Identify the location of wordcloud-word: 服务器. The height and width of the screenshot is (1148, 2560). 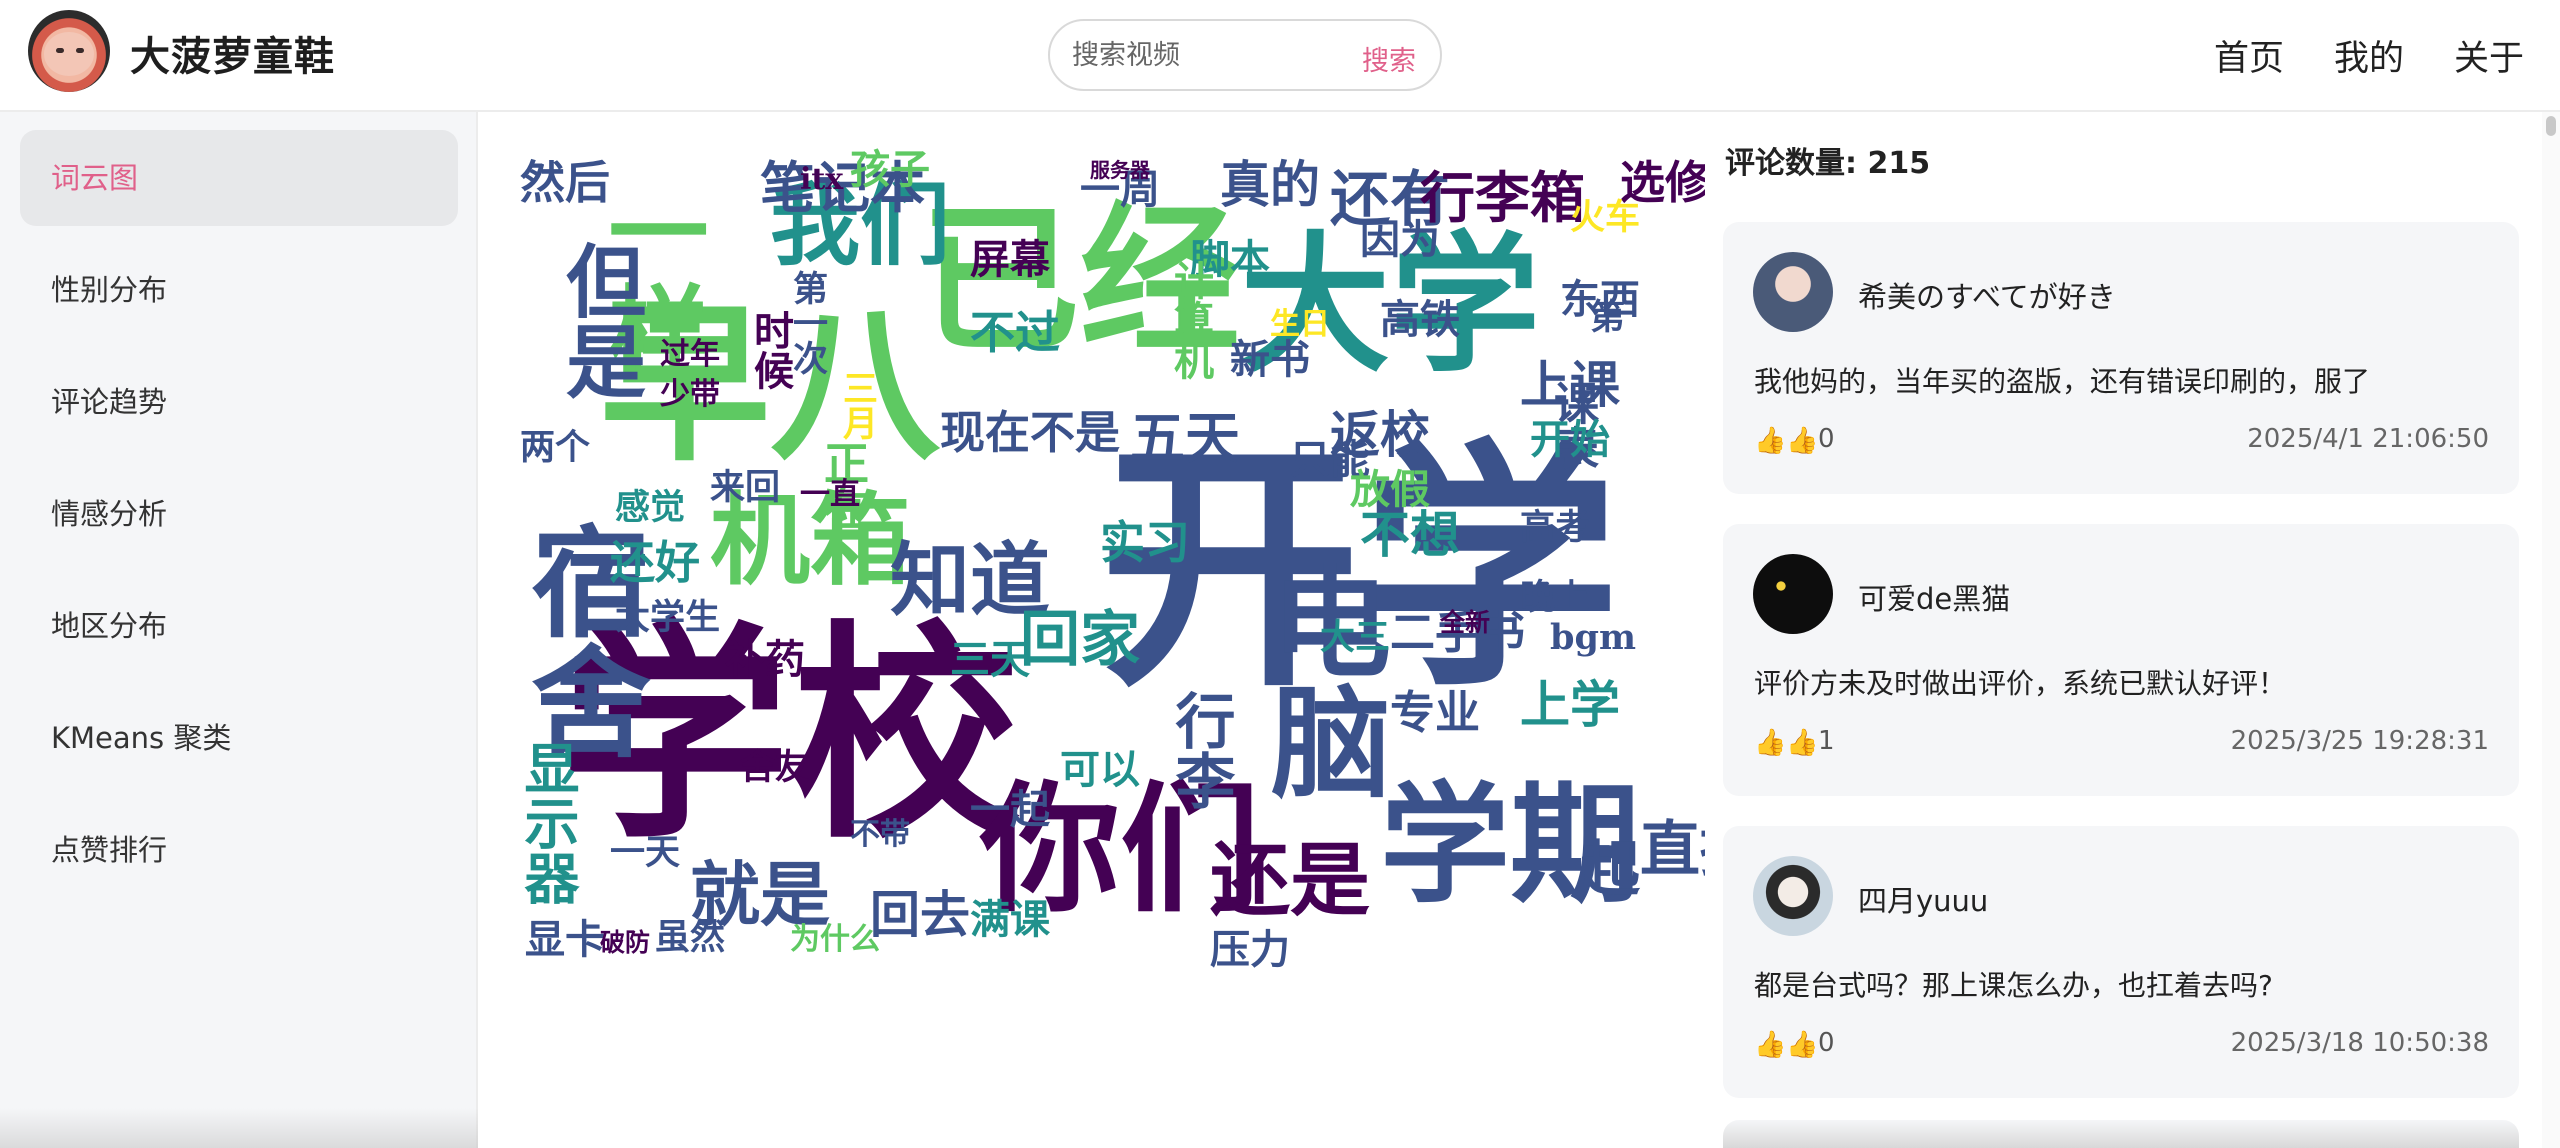
(1120, 170).